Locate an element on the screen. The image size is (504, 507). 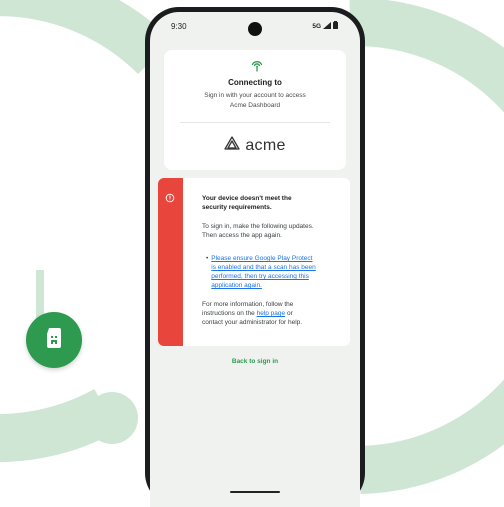
camera-hole is located at coordinates (255, 29).